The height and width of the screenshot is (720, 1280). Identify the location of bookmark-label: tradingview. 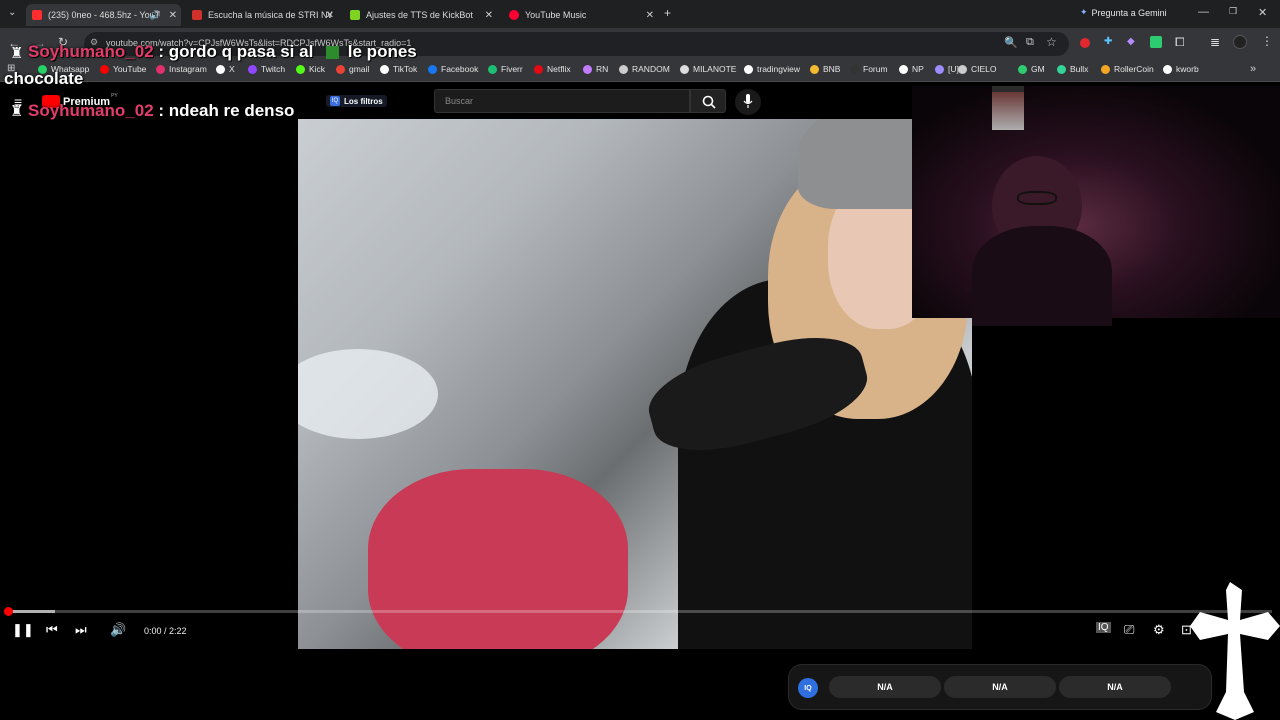
(778, 69).